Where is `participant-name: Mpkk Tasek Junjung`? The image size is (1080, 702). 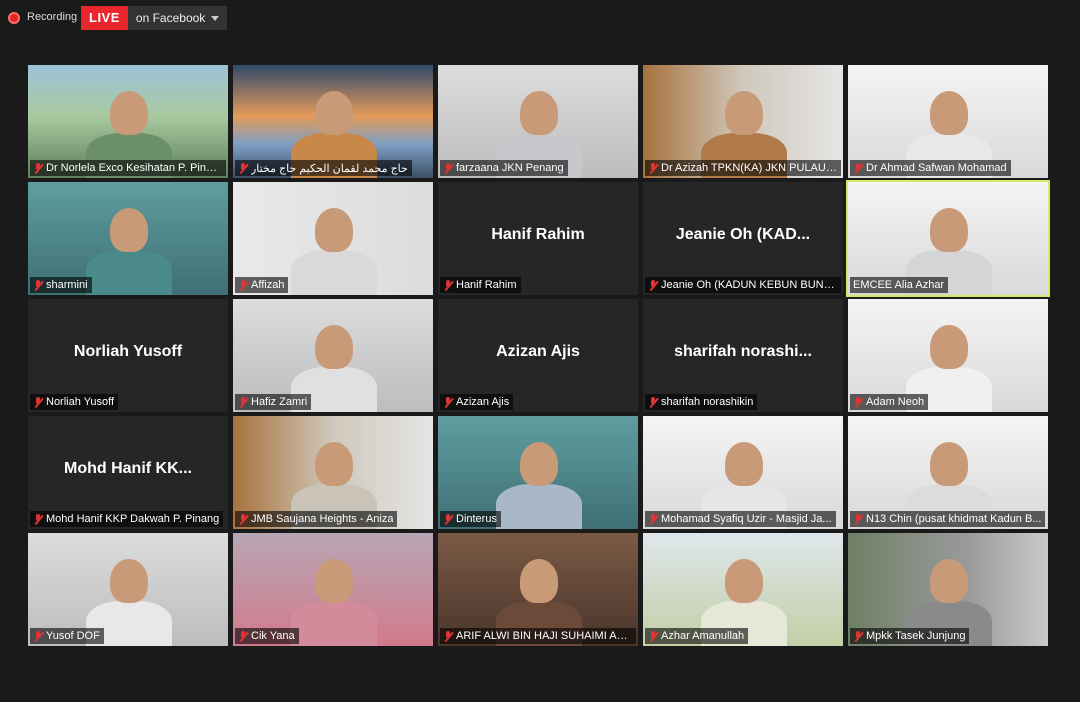 participant-name: Mpkk Tasek Junjung is located at coordinates (916, 636).